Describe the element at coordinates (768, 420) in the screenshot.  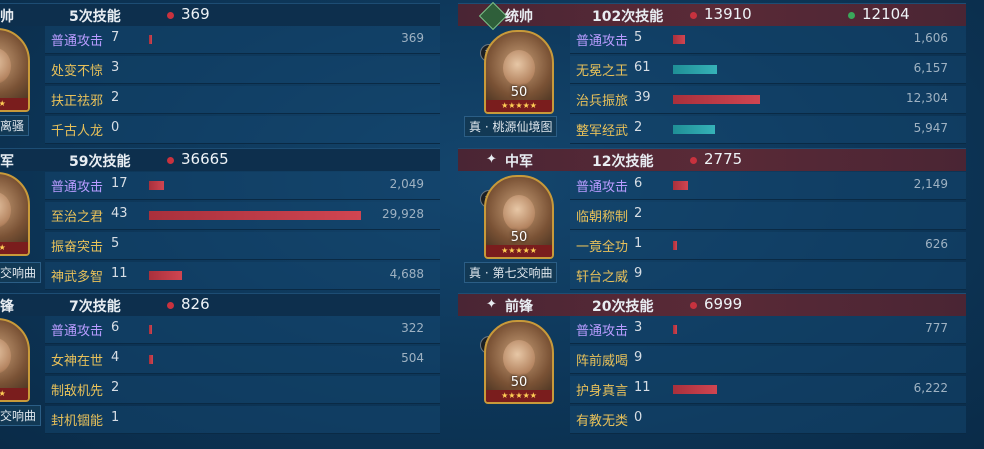
I see `skill-row: 有教无类 0` at that location.